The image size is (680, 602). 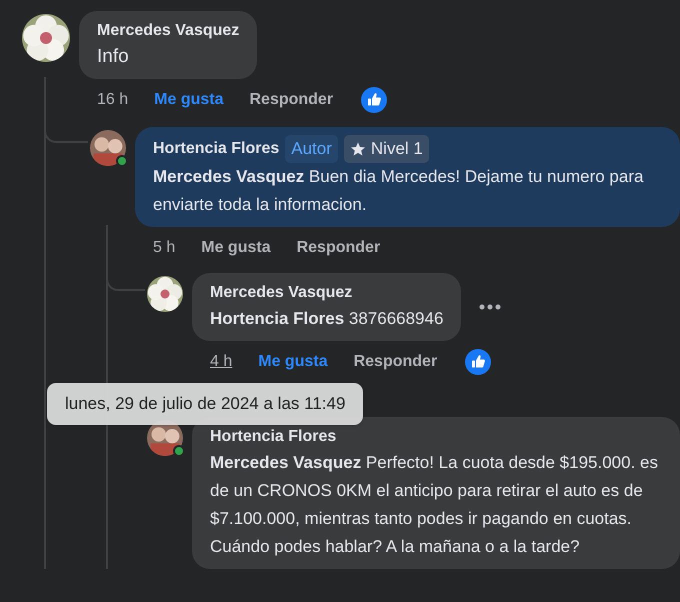 What do you see at coordinates (205, 404) in the screenshot?
I see `date-tooltip: lunes, 29 de julio de 2024 a las 11:49` at bounding box center [205, 404].